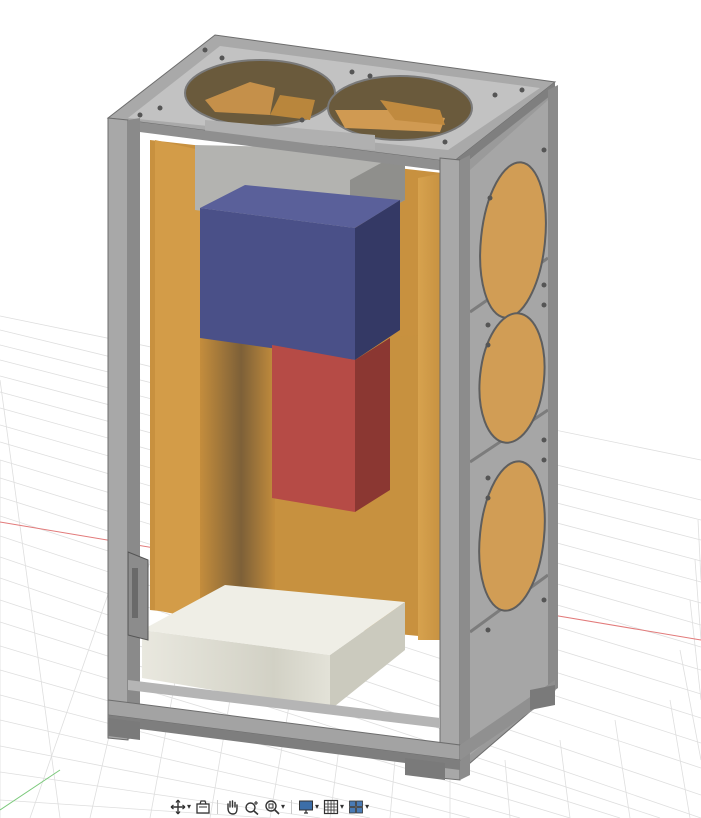 The image size is (701, 818). I want to click on display-settings-button: ▾, so click(308, 807).